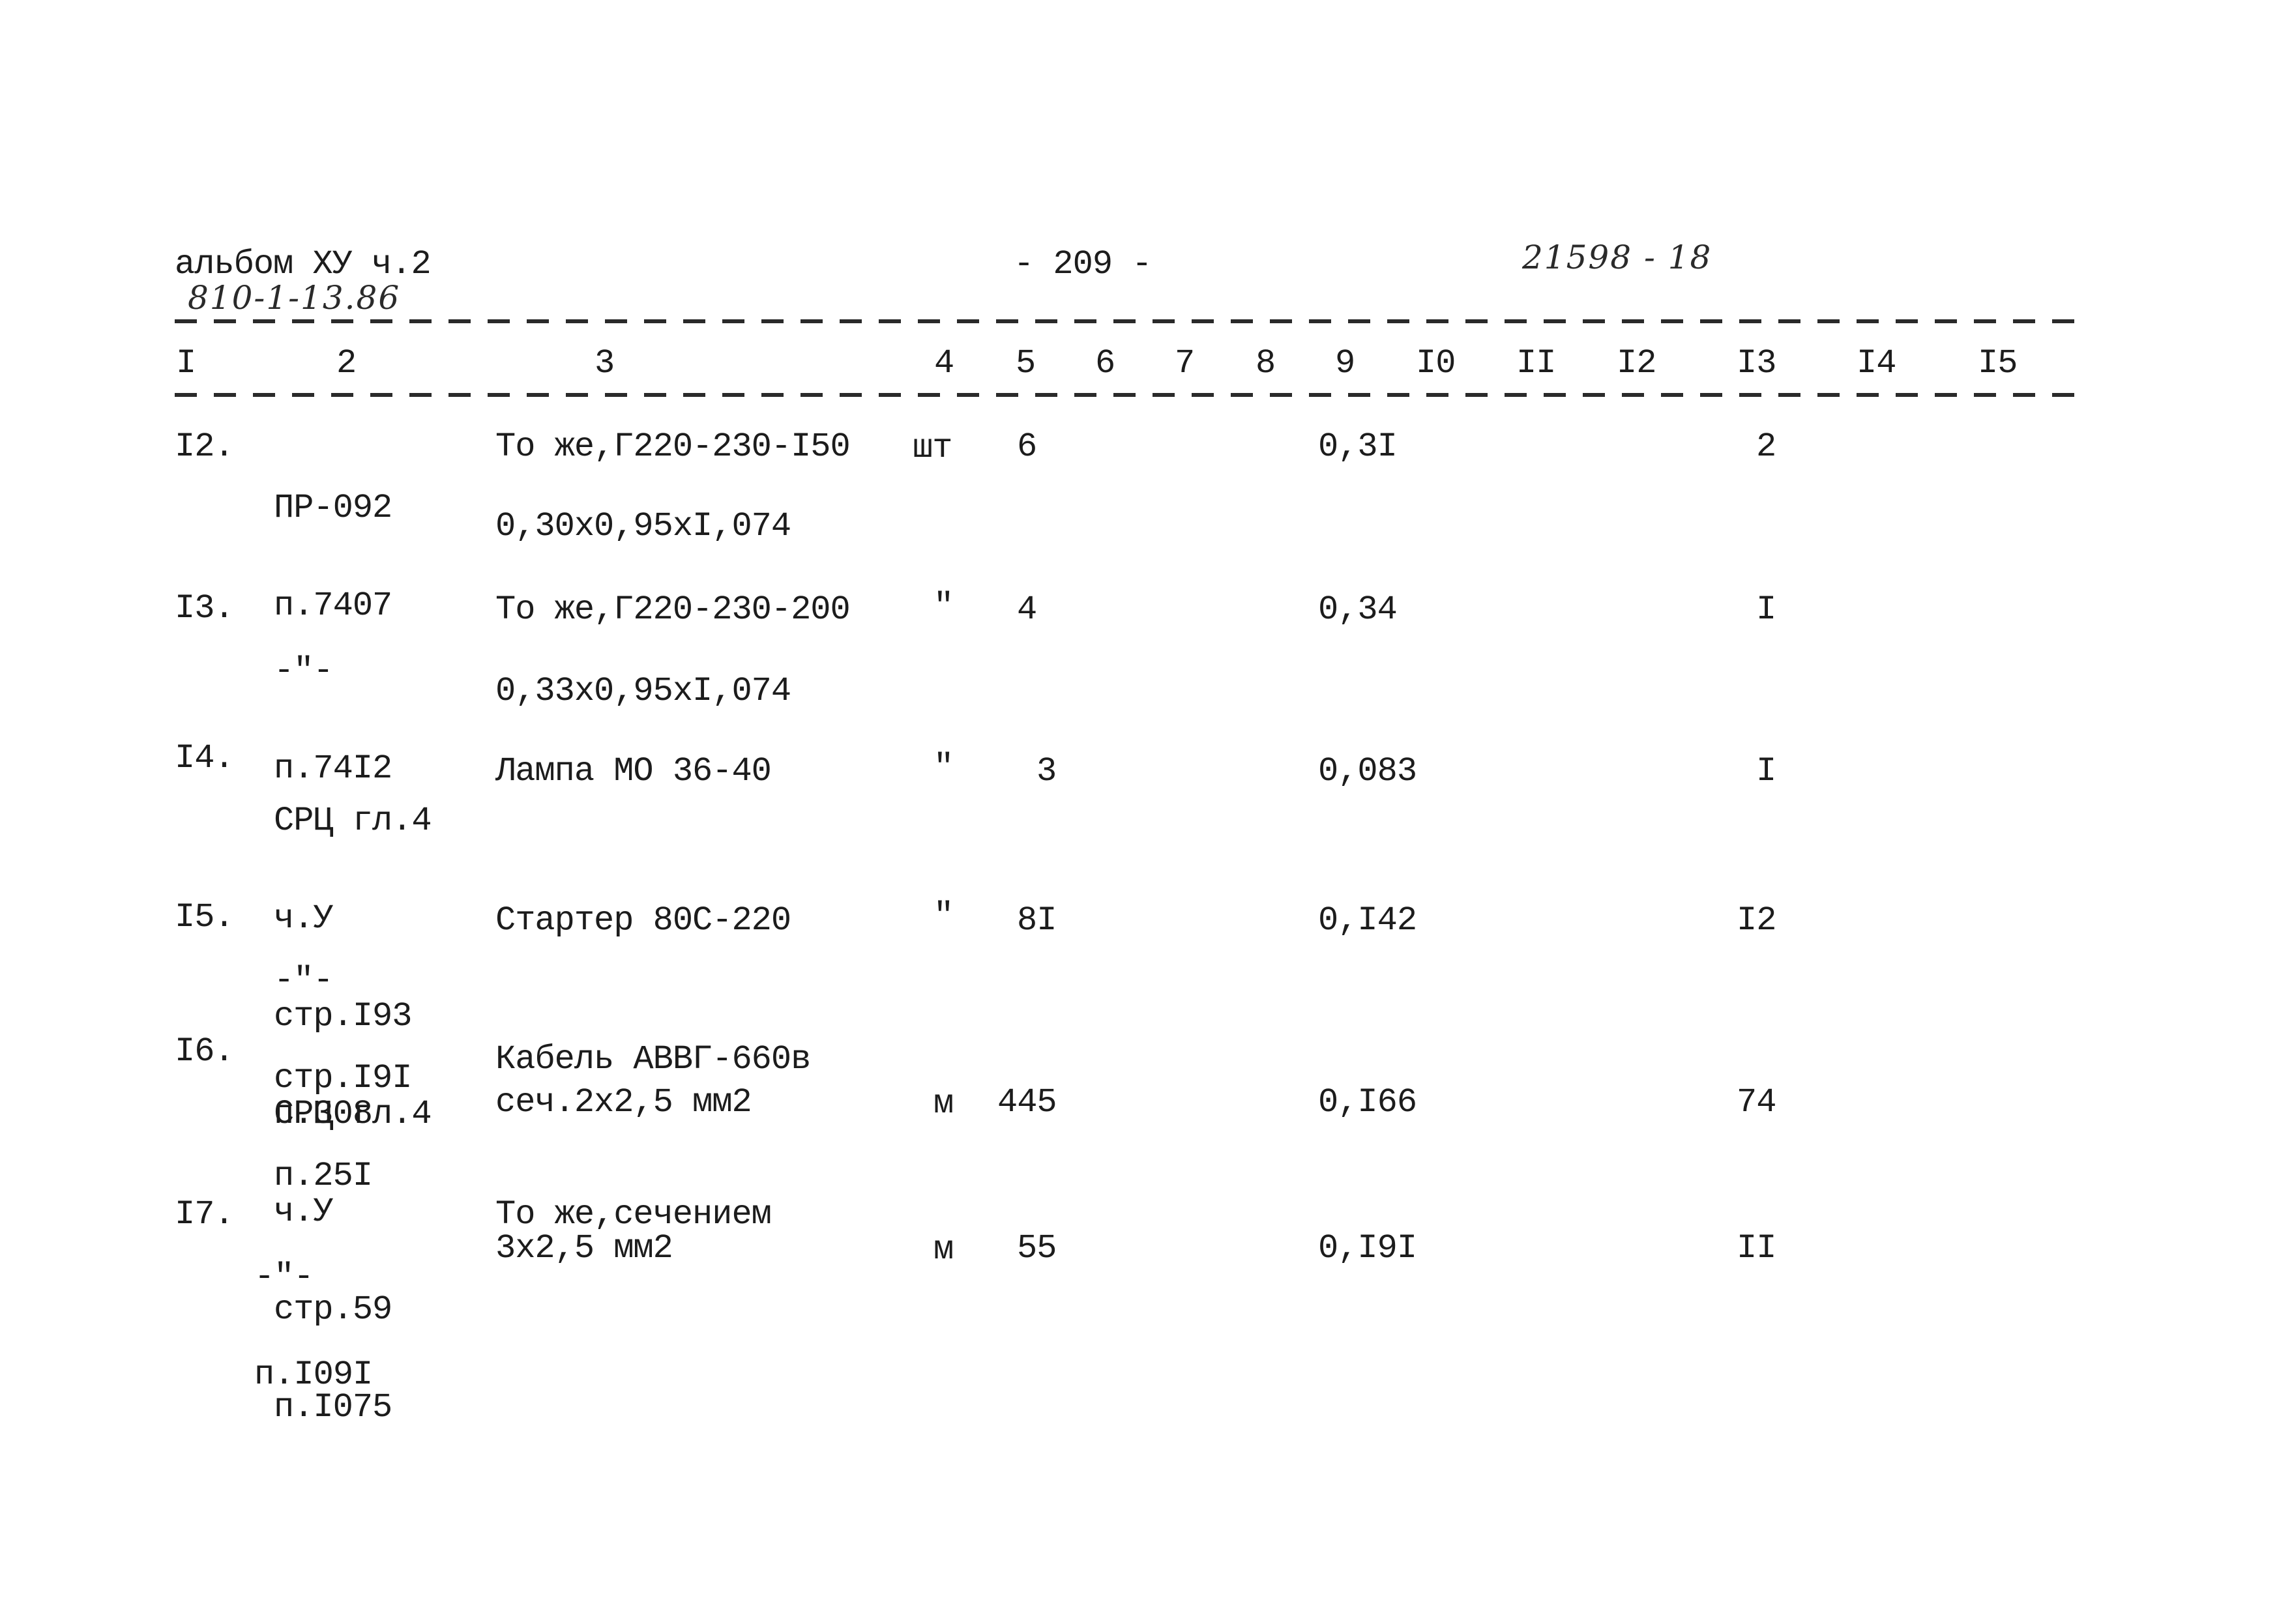  Describe the element at coordinates (944, 363) in the screenshot. I see `column-header: 4` at that location.